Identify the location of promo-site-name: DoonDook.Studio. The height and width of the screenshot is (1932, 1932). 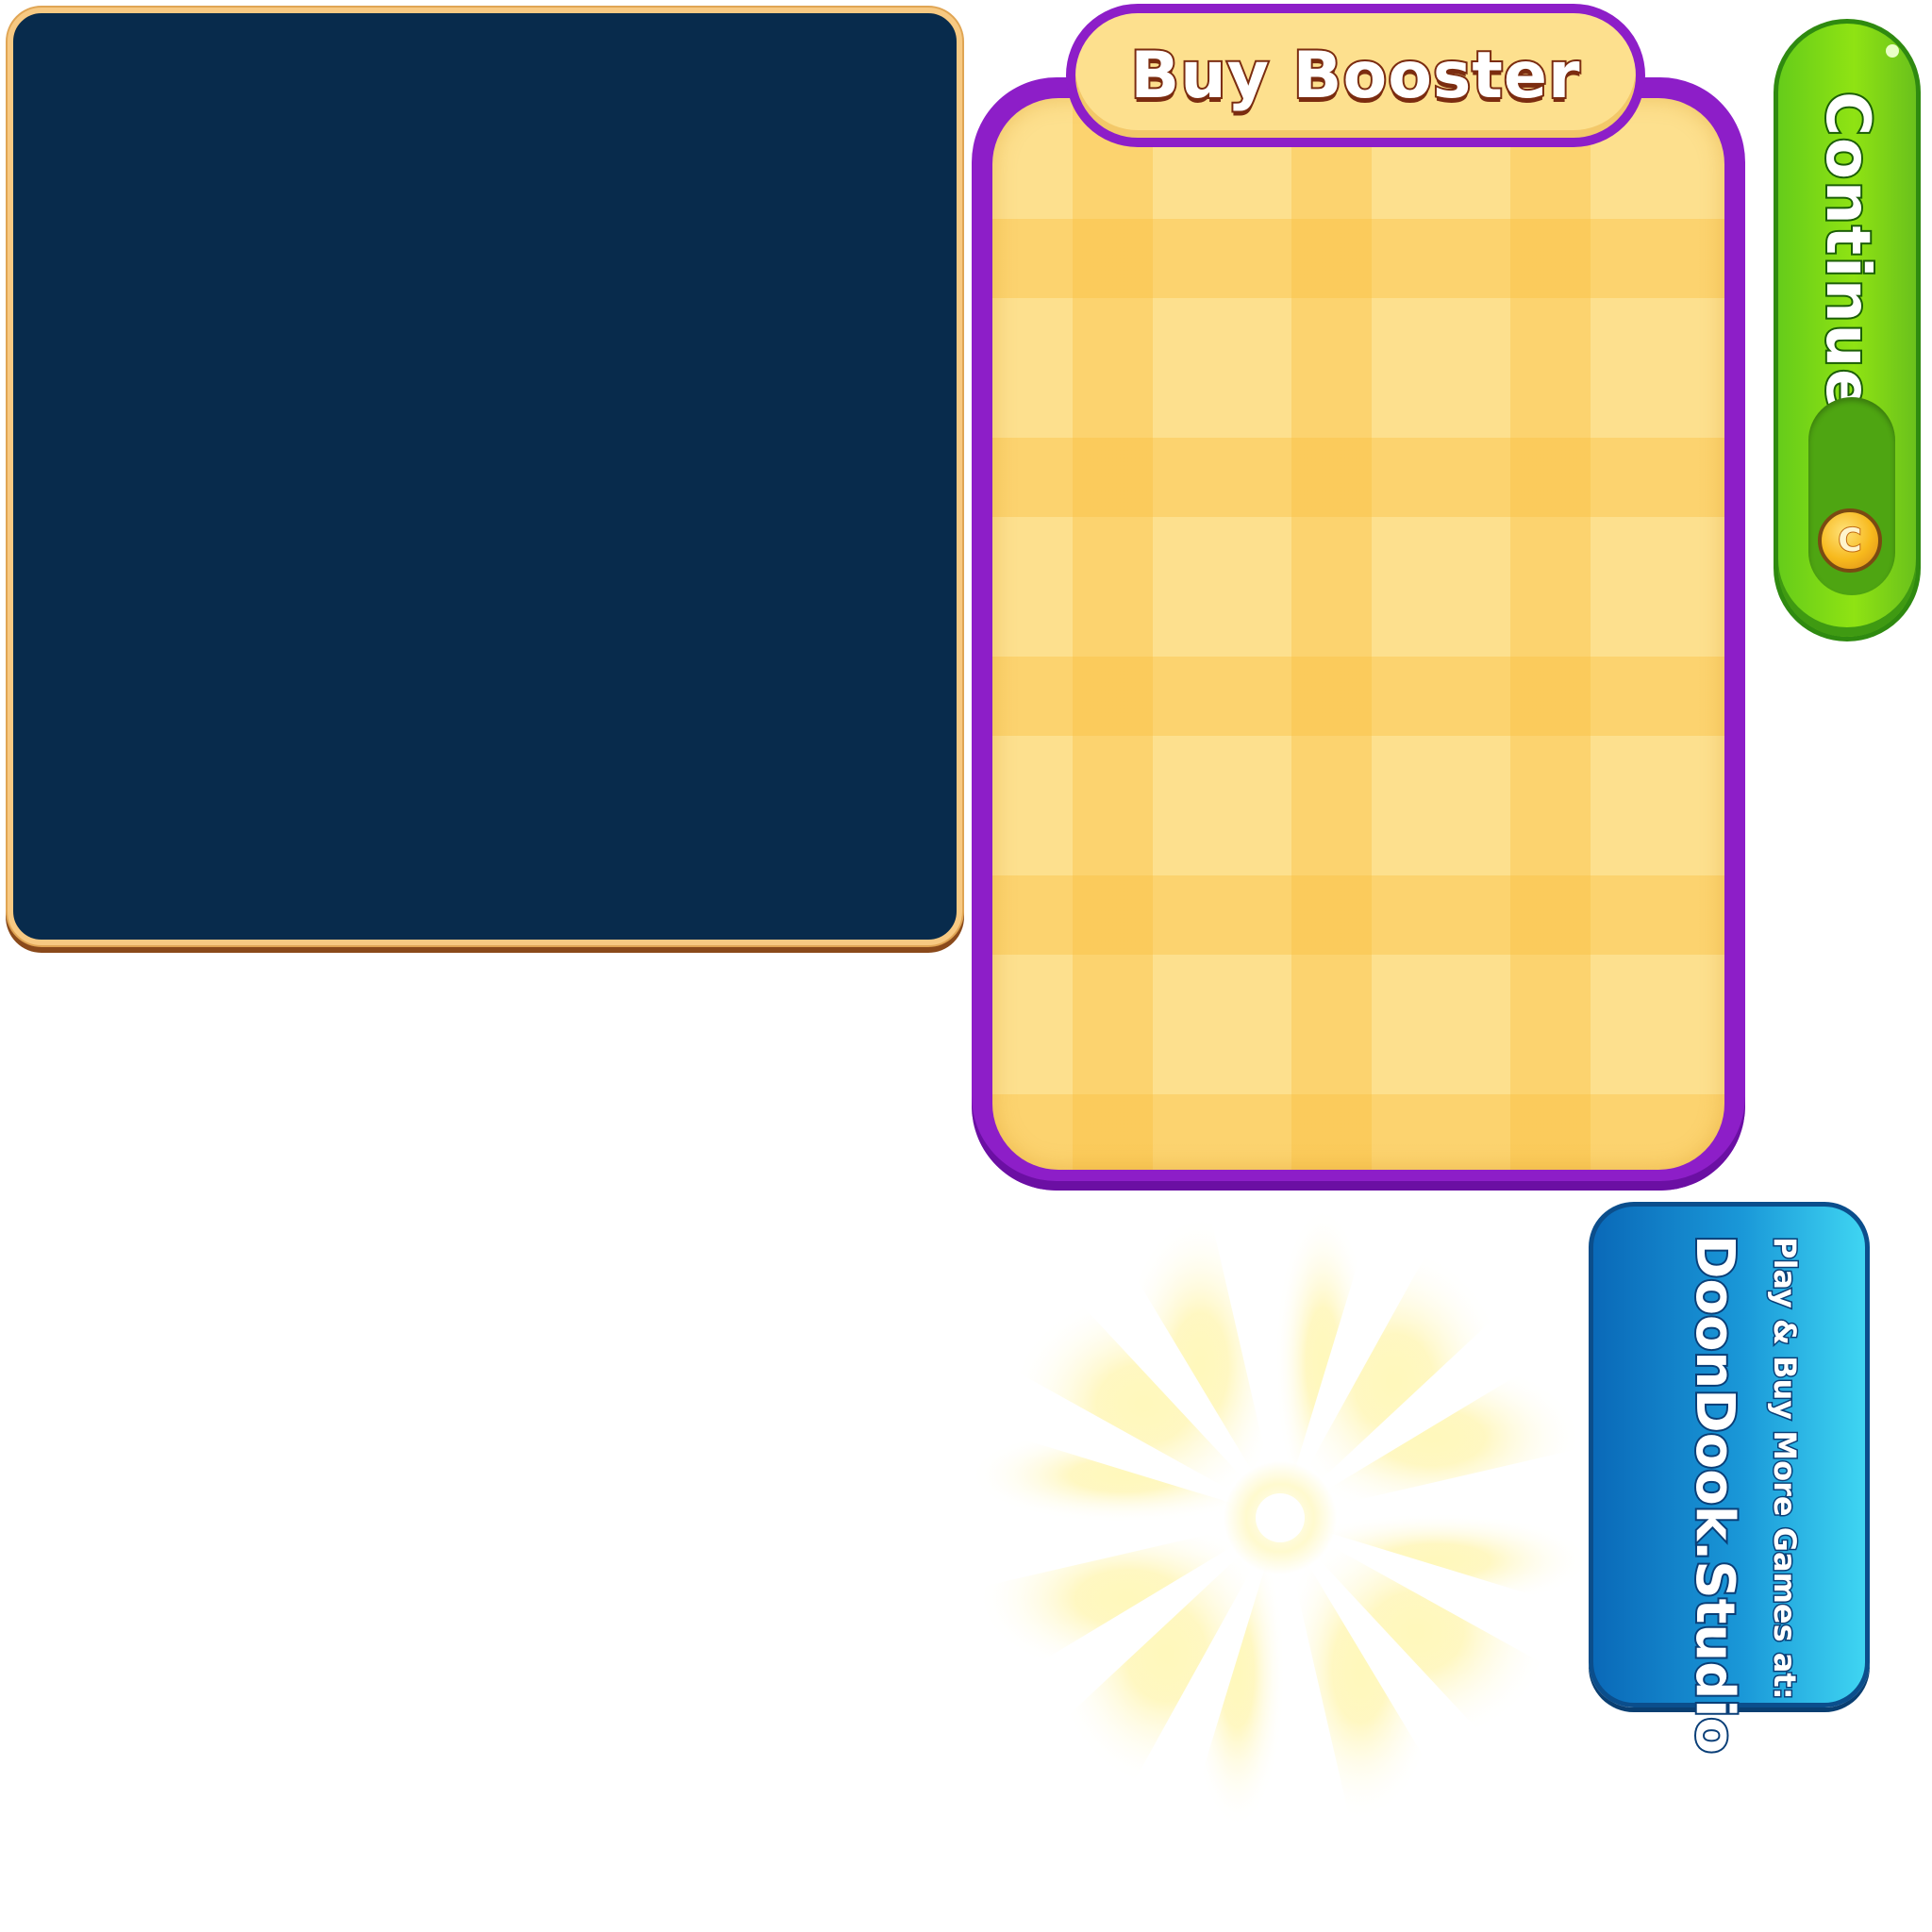
(1714, 1495).